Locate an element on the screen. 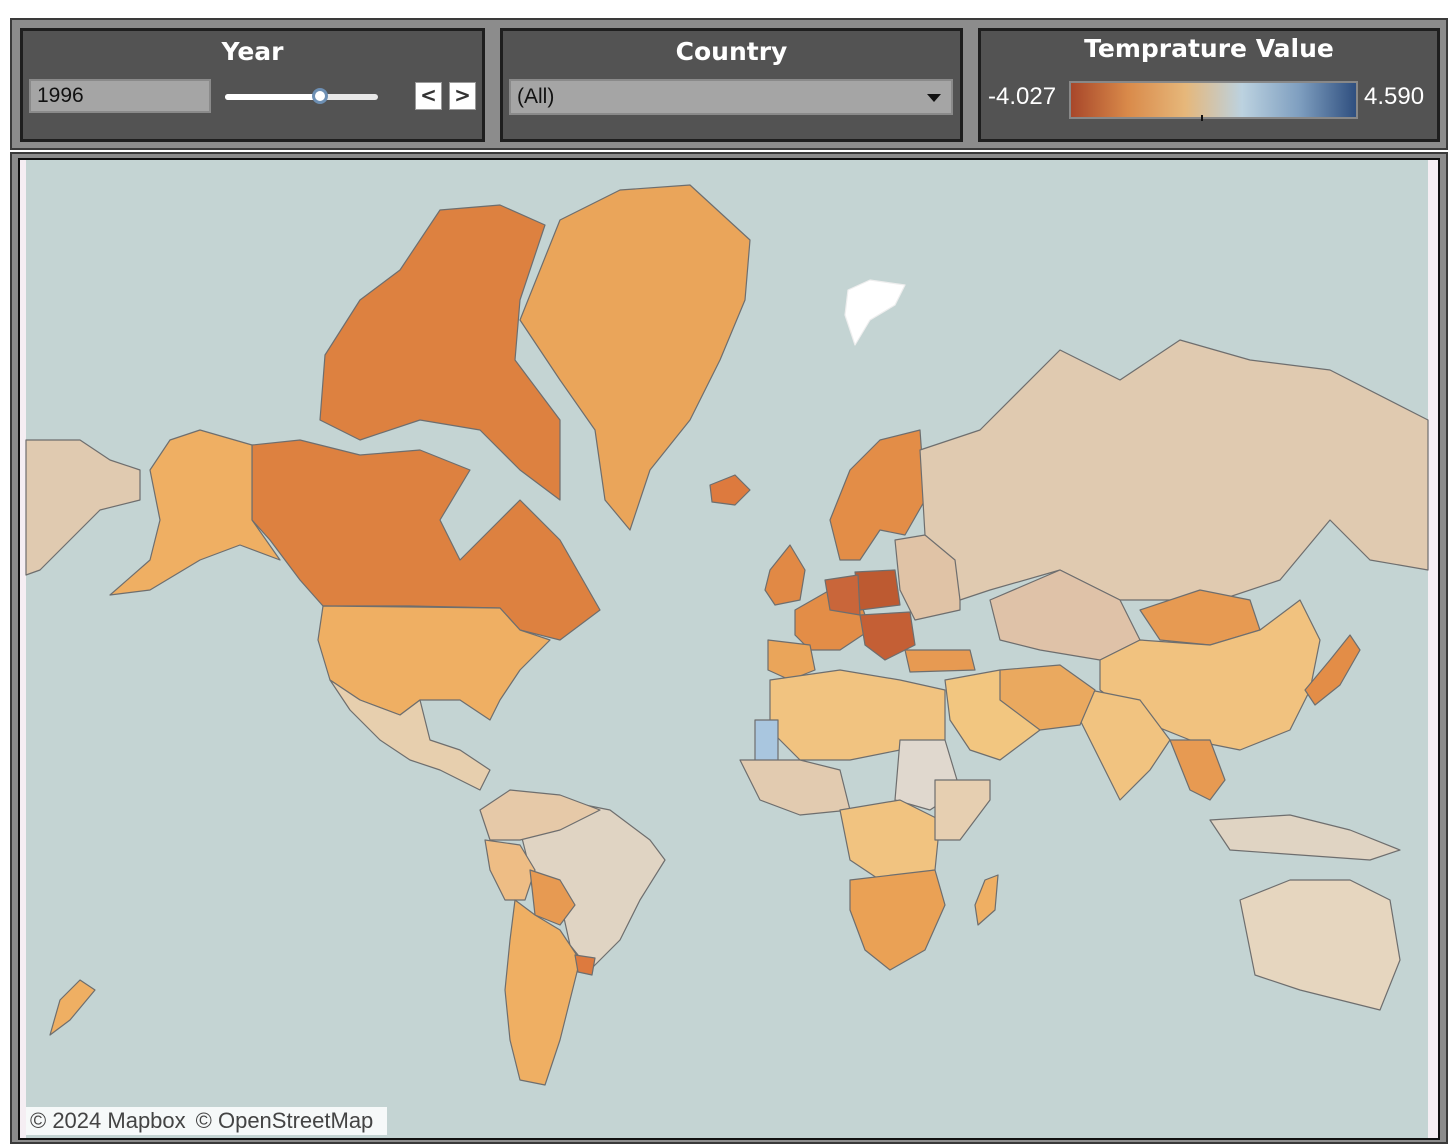  mapbox-attribution: © 2024 Mapbox is located at coordinates (108, 1120).